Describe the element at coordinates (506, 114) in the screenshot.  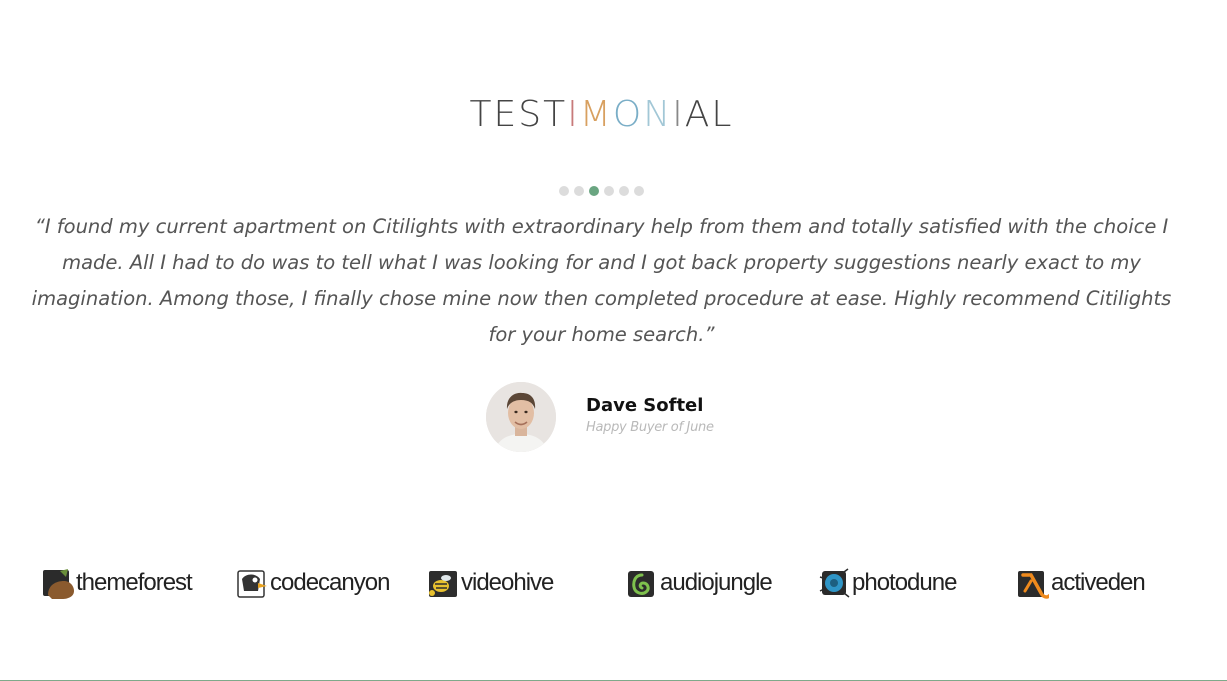
I see `title-char: E` at that location.